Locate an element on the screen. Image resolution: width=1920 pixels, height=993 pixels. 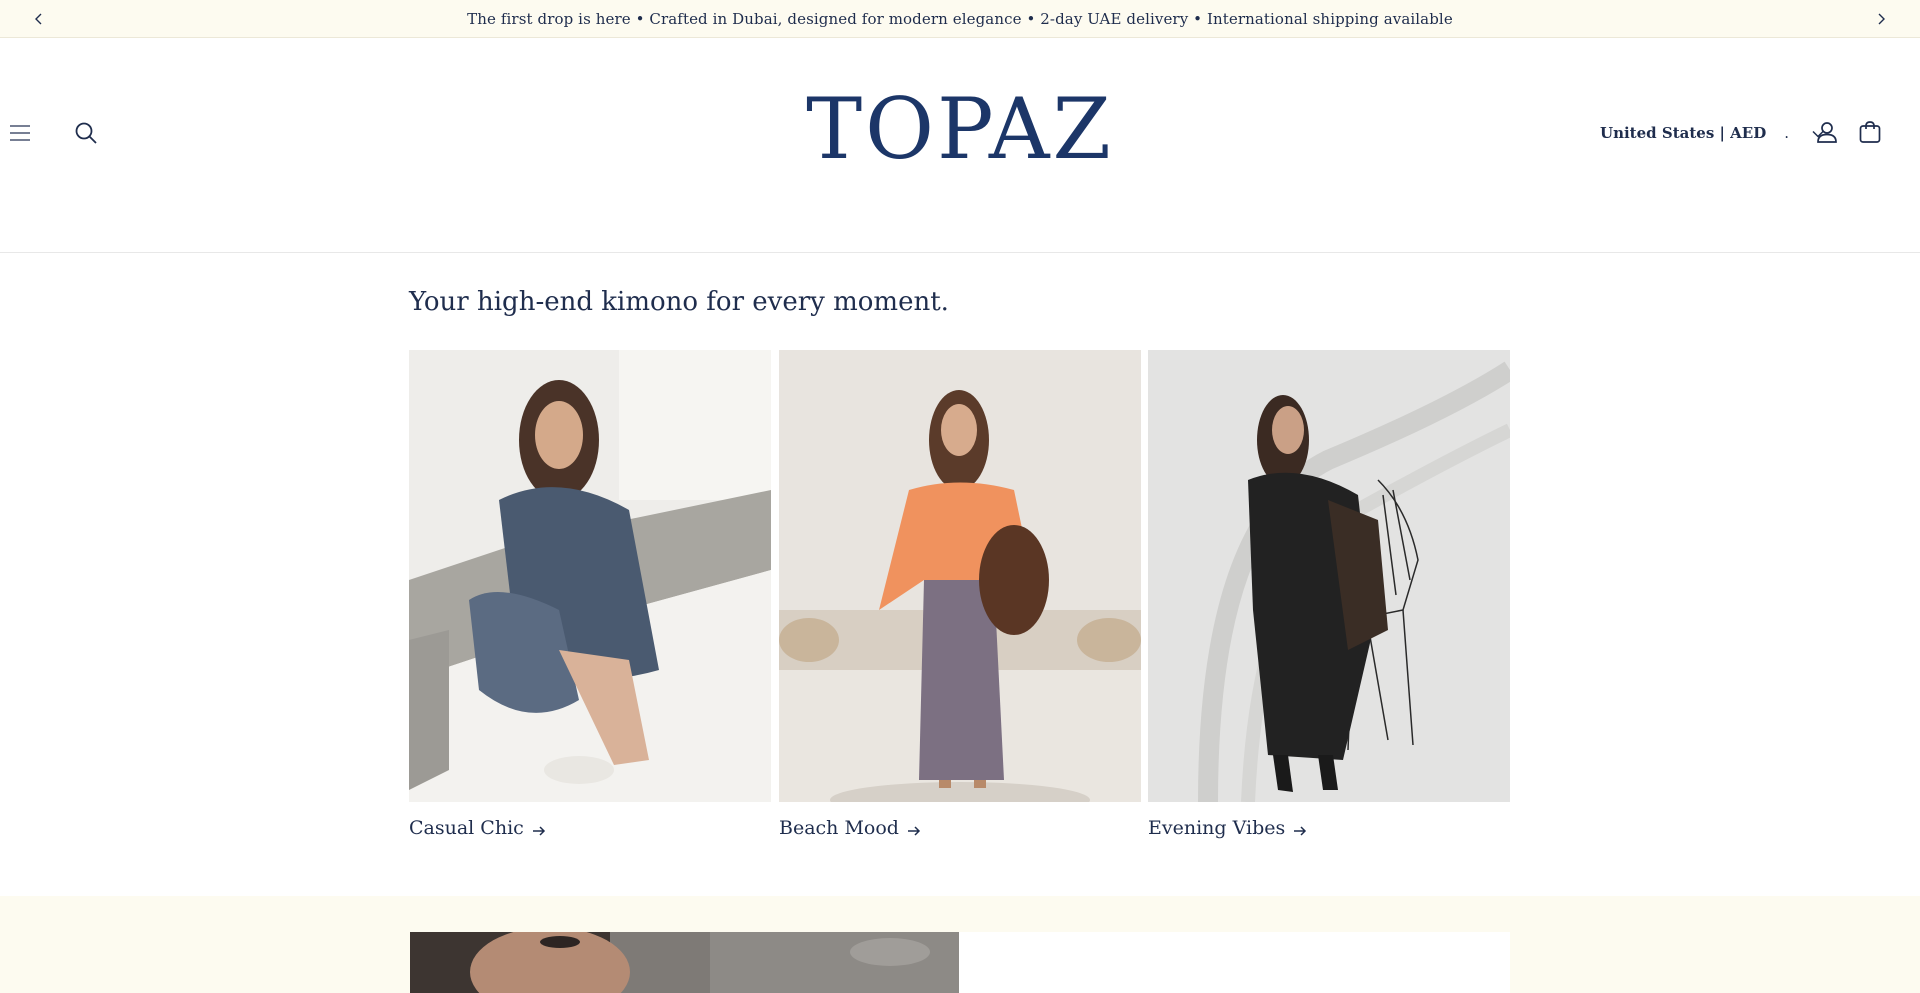
cart-icon is located at coordinates (1870, 132).